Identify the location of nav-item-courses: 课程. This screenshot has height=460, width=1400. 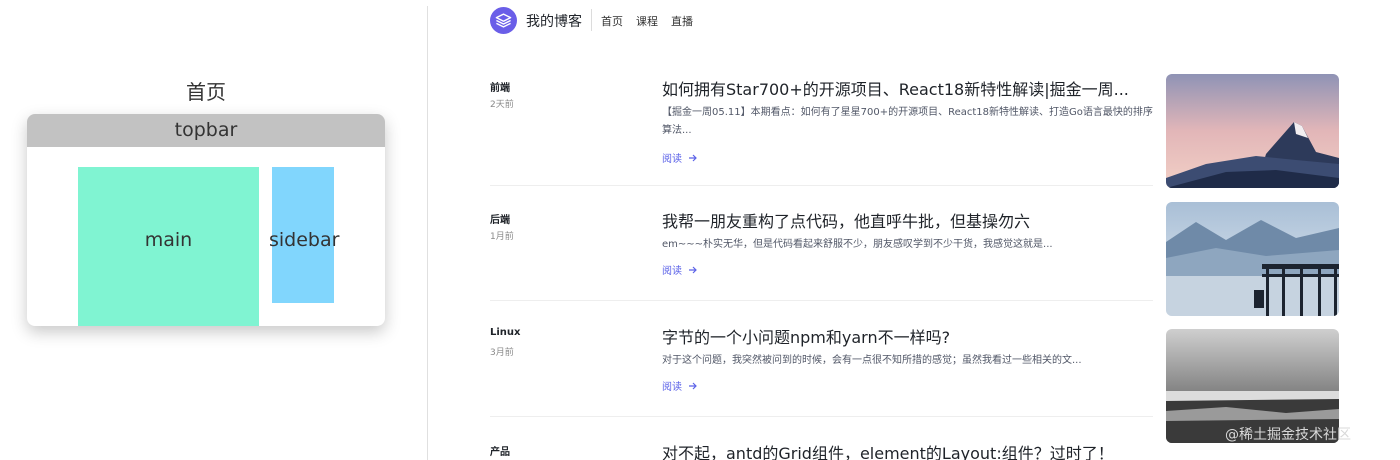
(647, 21).